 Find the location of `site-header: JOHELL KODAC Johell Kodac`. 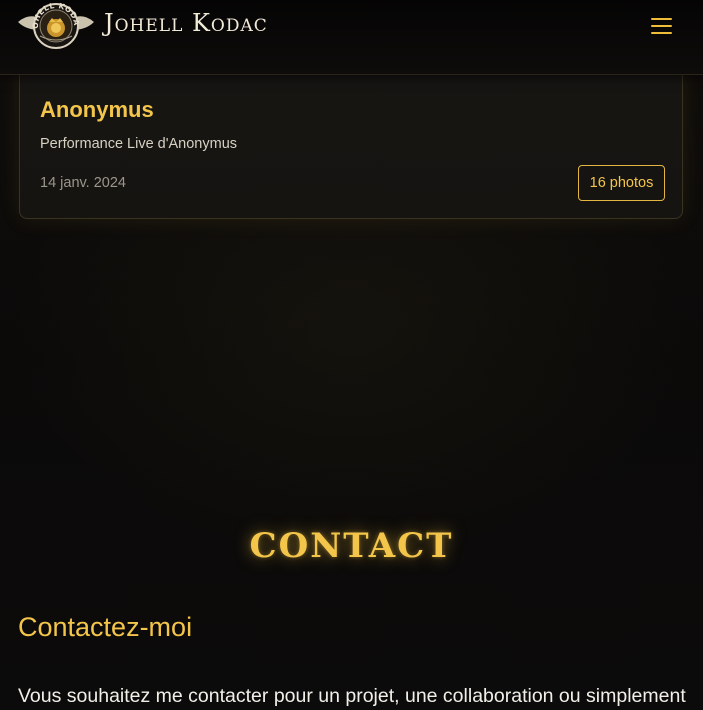

site-header: JOHELL KODAC Johell Kodac is located at coordinates (351, 37).